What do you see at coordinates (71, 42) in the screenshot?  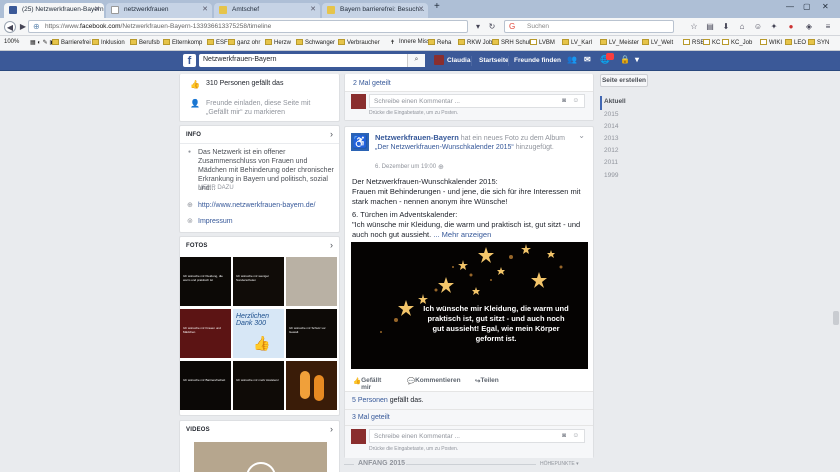 I see `bookmark-item: Barrierefrei` at bounding box center [71, 42].